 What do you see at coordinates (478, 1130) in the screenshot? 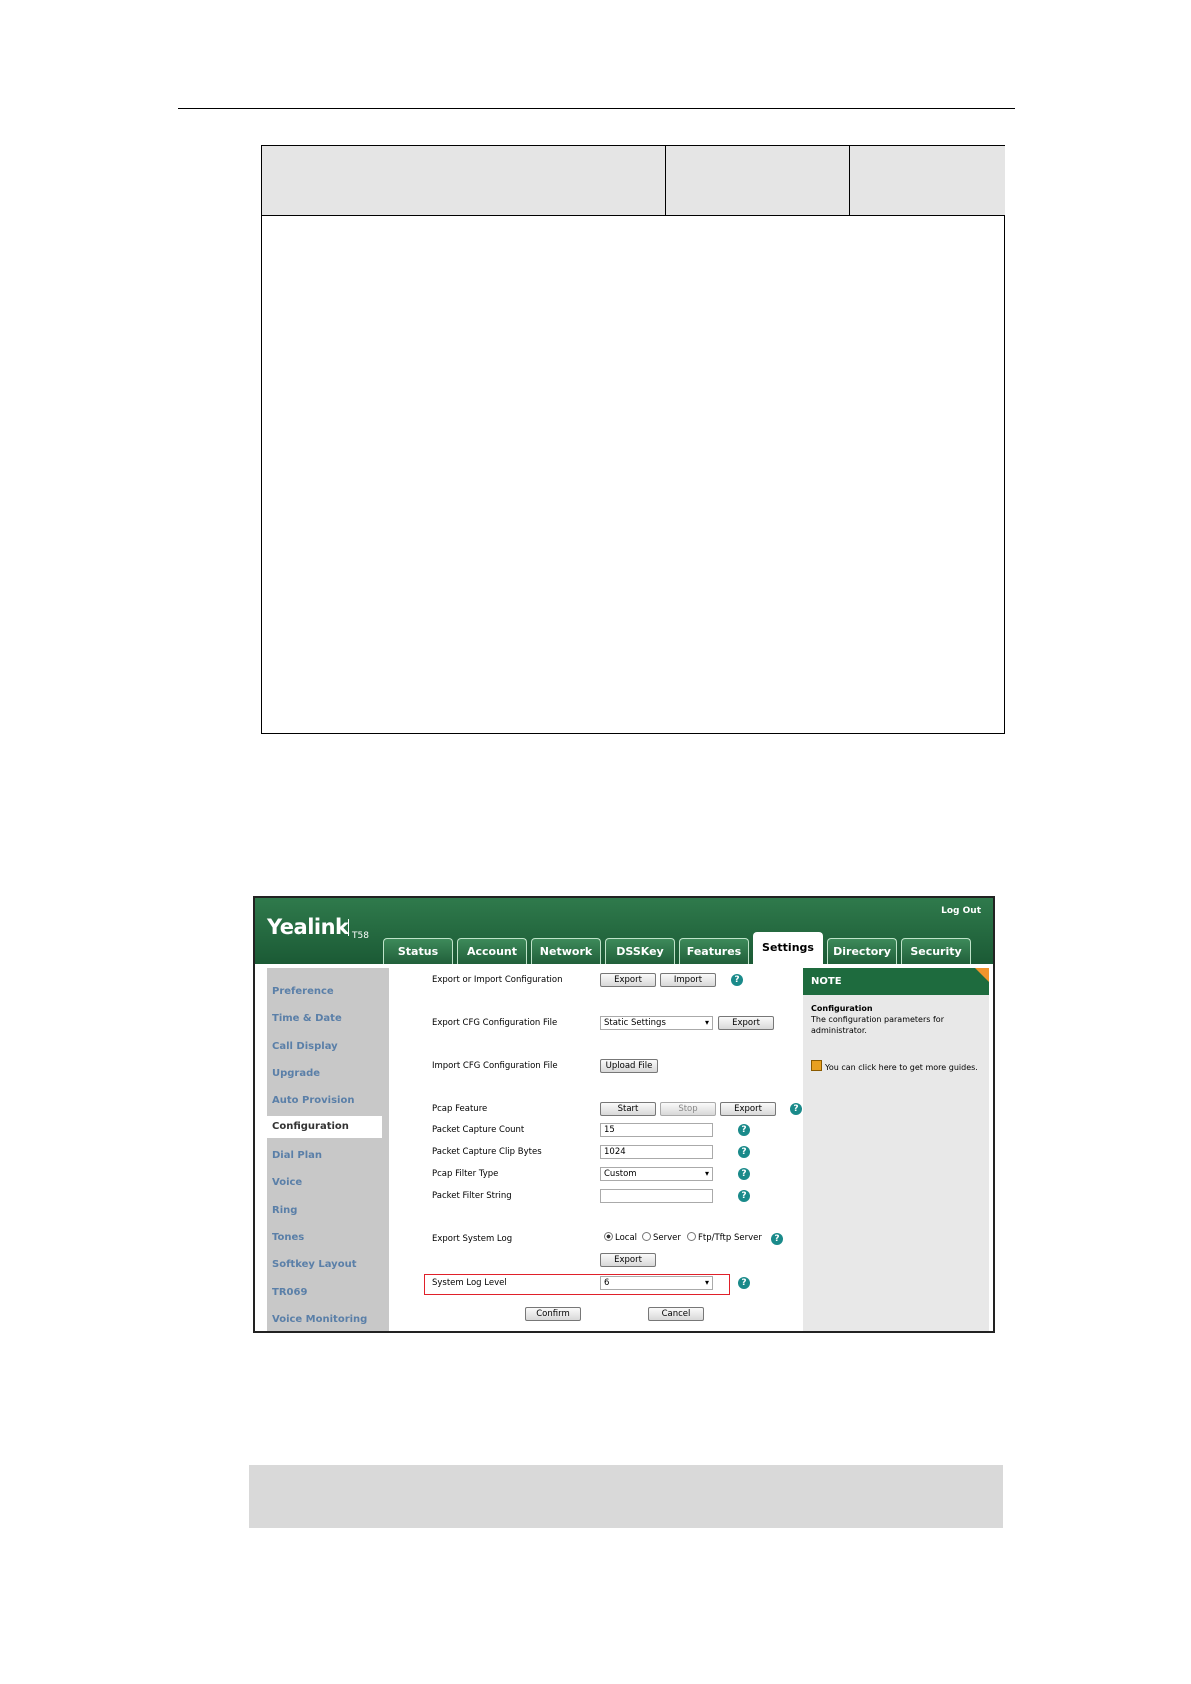
I see `capture-count-label: Packet Capture Count` at bounding box center [478, 1130].